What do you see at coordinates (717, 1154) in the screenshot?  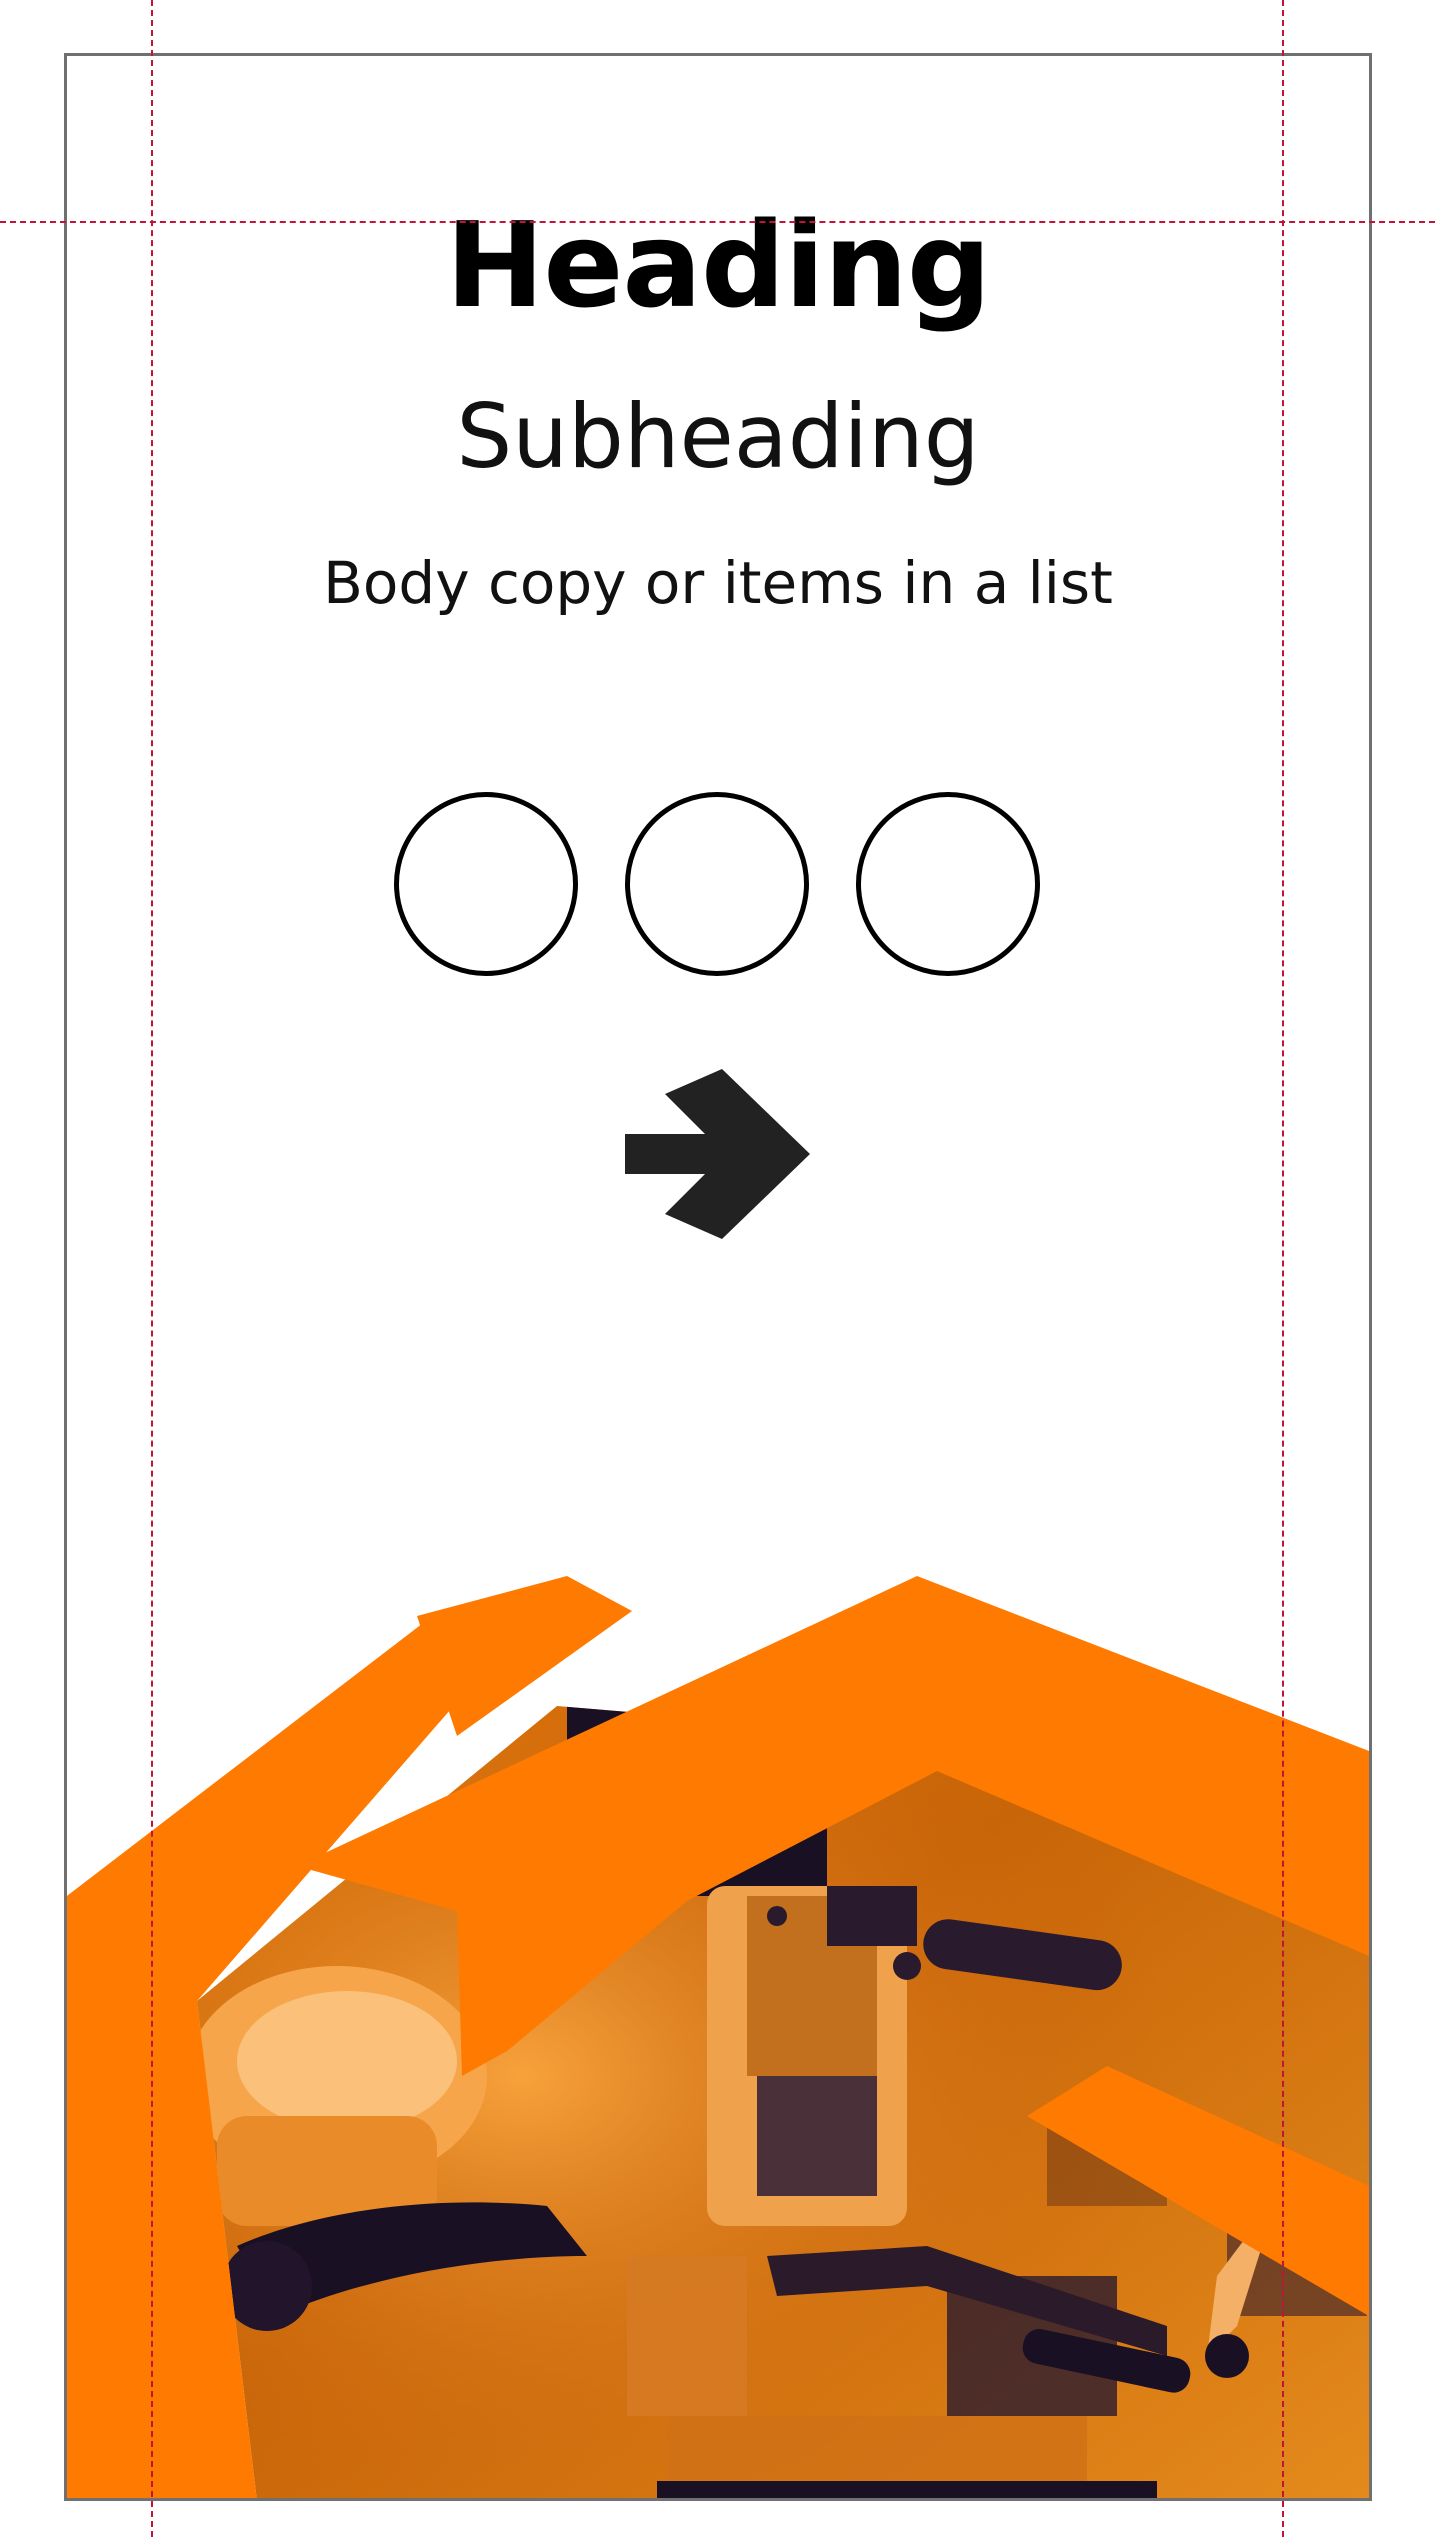 I see `arrow-right-icon` at bounding box center [717, 1154].